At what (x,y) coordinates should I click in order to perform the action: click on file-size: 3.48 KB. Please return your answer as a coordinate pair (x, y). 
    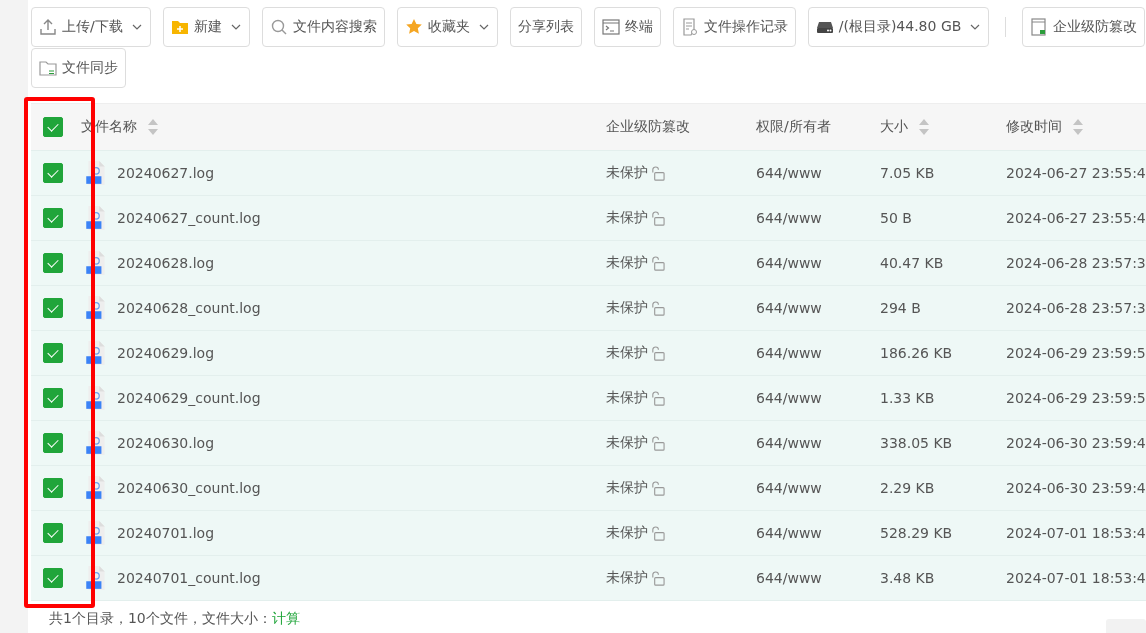
    Looking at the image, I should click on (907, 578).